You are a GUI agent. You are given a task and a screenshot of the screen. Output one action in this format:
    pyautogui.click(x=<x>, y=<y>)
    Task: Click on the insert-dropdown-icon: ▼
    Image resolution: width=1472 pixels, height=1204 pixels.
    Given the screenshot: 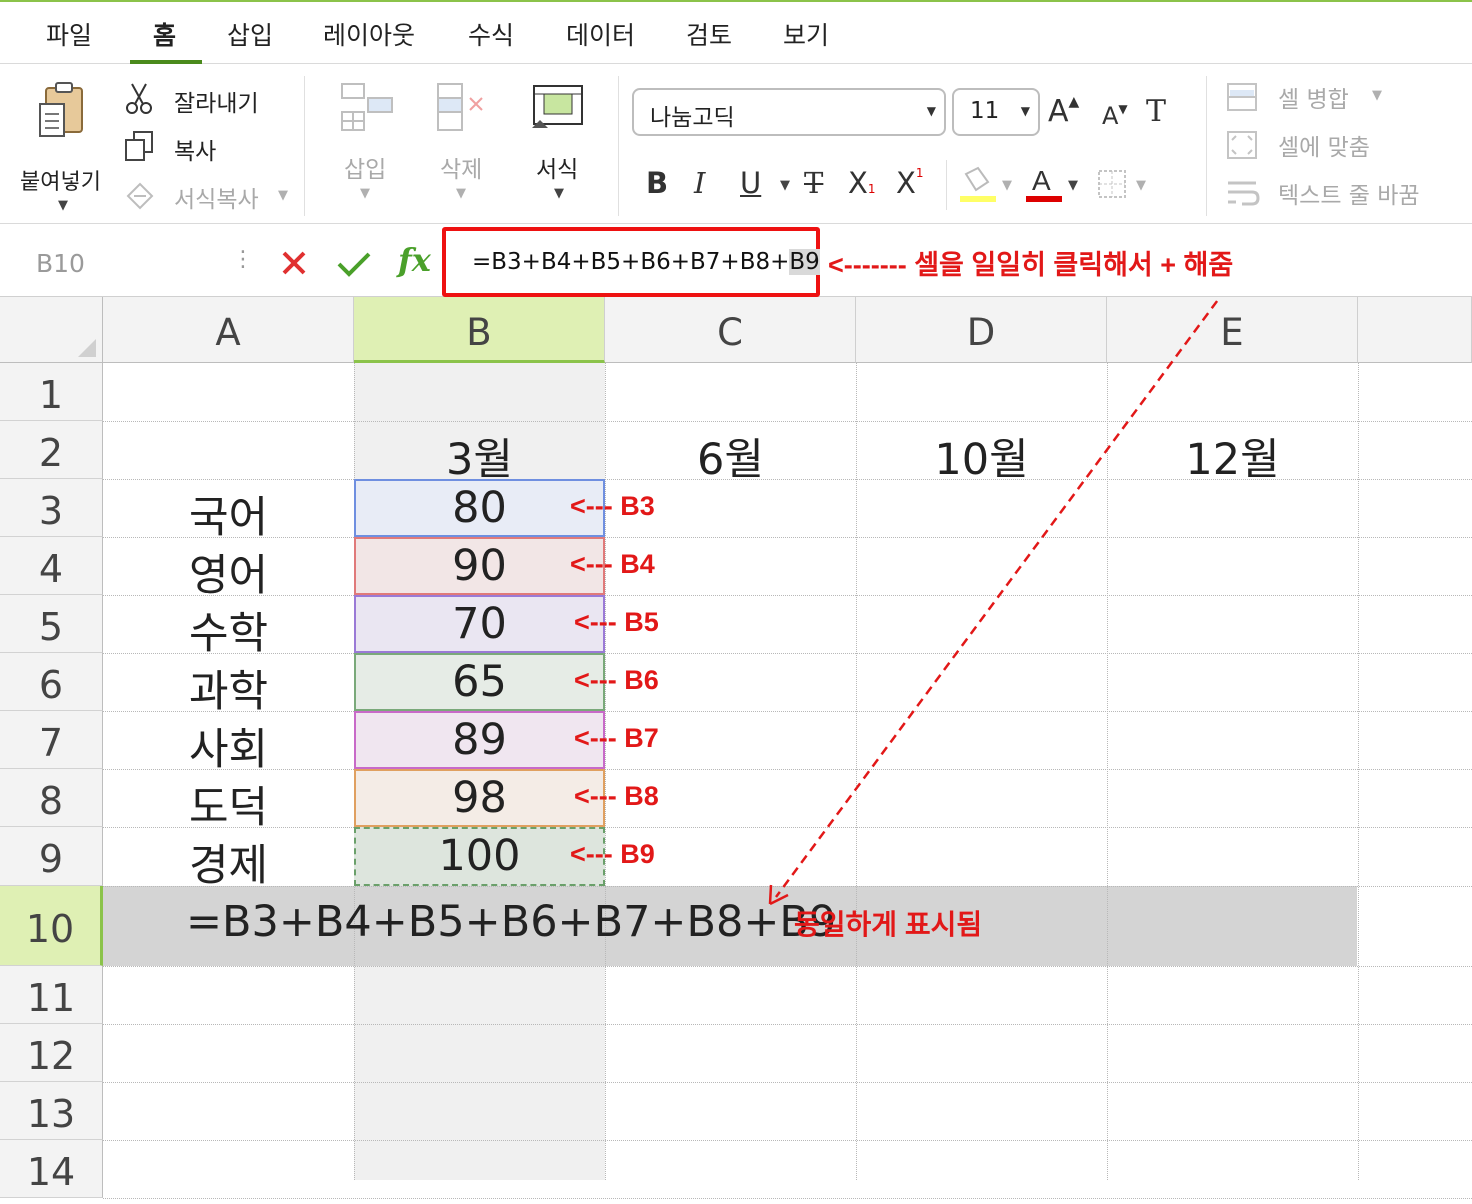 What is the action you would take?
    pyautogui.click(x=365, y=193)
    